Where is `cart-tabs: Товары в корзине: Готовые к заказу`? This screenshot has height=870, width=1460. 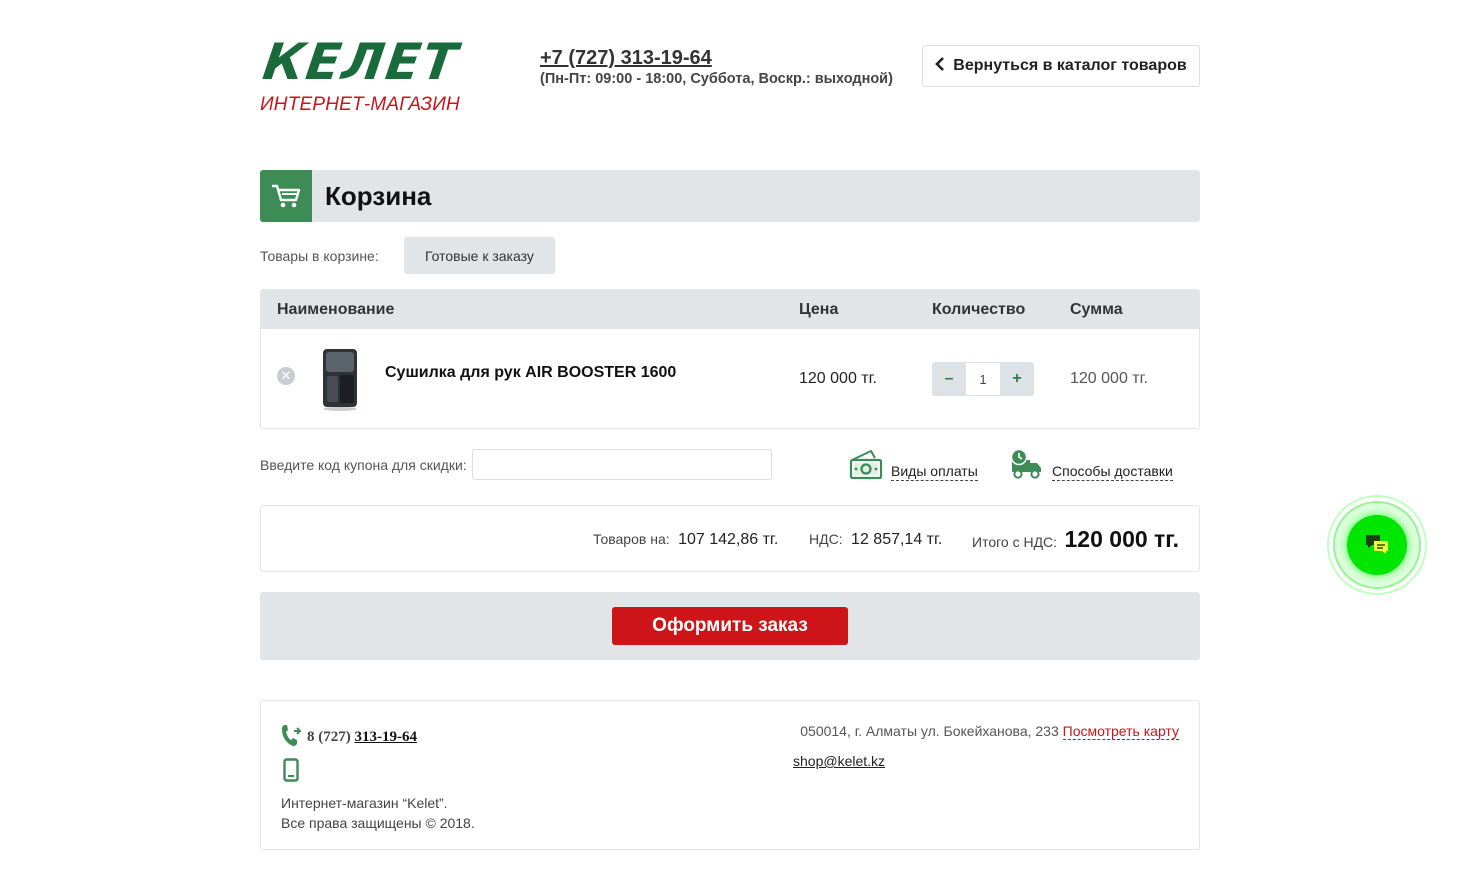 cart-tabs: Товары в корзине: Готовые к заказу is located at coordinates (407, 255).